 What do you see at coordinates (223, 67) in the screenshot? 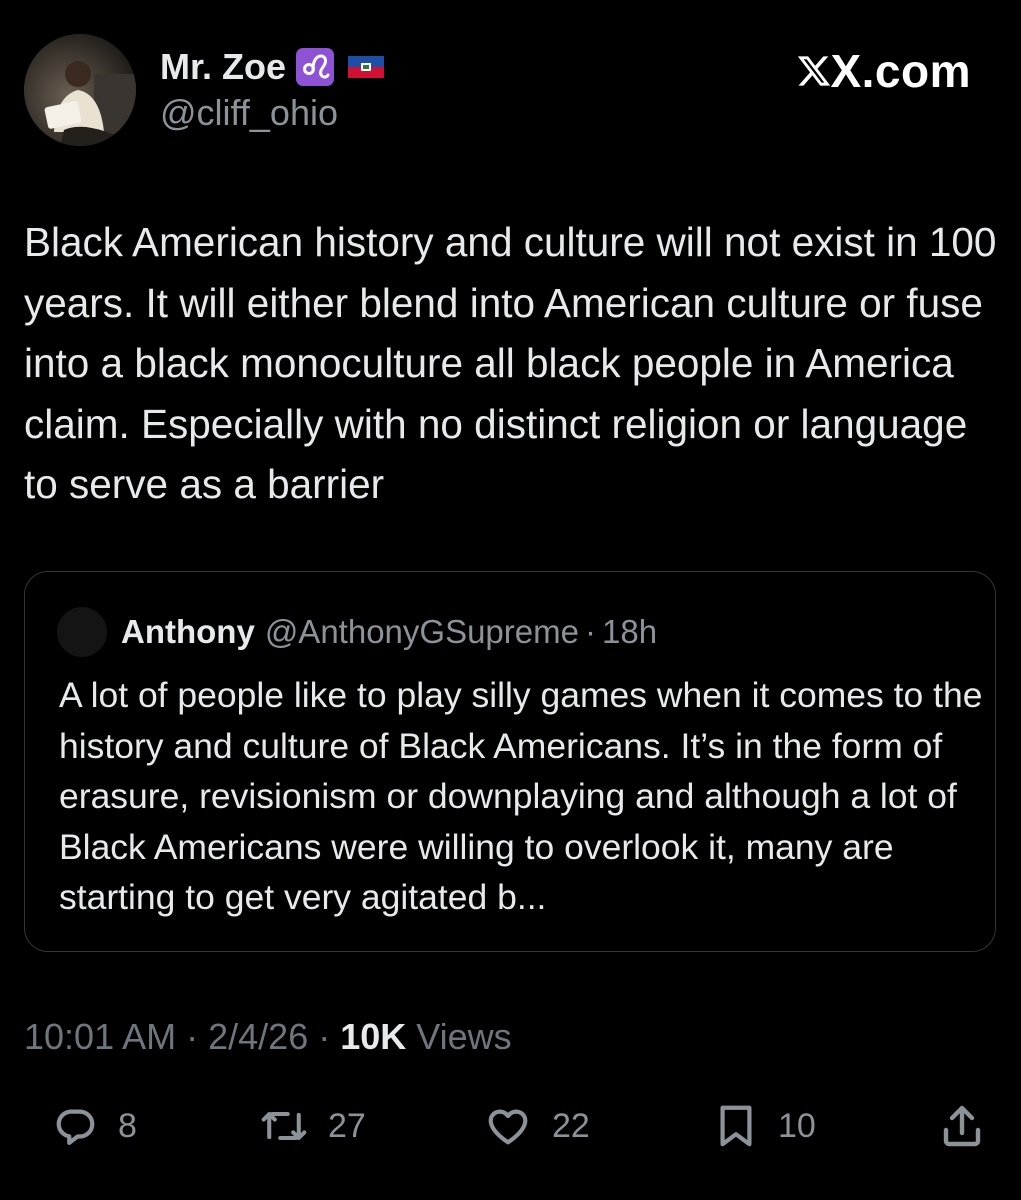
I see `author-display-name: Mr. Zoe` at bounding box center [223, 67].